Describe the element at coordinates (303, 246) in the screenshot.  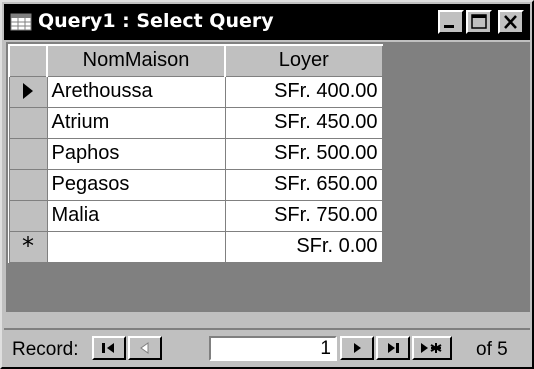
I see `loyer-cell: SFr. 0.00` at that location.